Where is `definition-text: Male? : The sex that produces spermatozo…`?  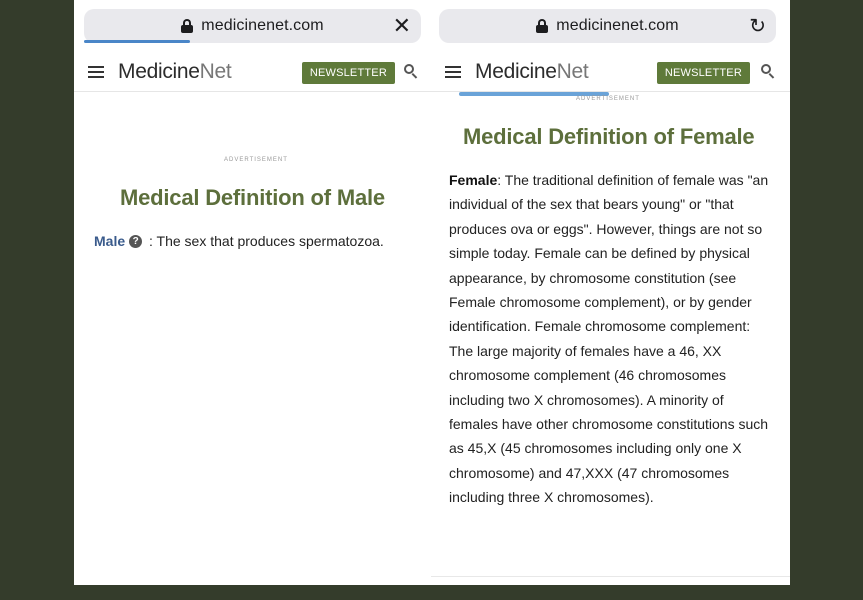 definition-text: Male? : The sex that produces spermatozo… is located at coordinates (239, 241).